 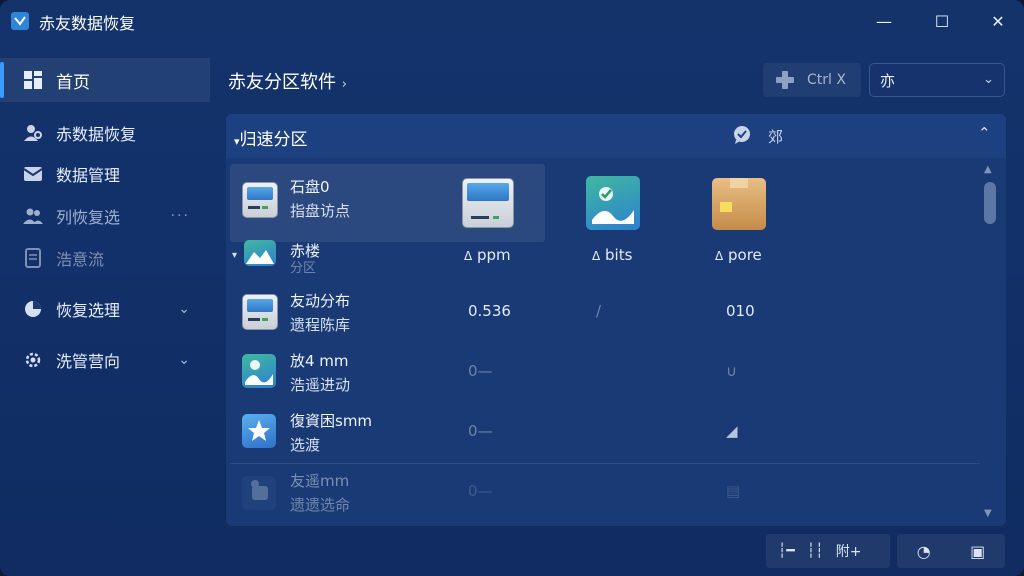 What do you see at coordinates (80, 259) in the screenshot?
I see `sidebar-item-label: 浩意流` at bounding box center [80, 259].